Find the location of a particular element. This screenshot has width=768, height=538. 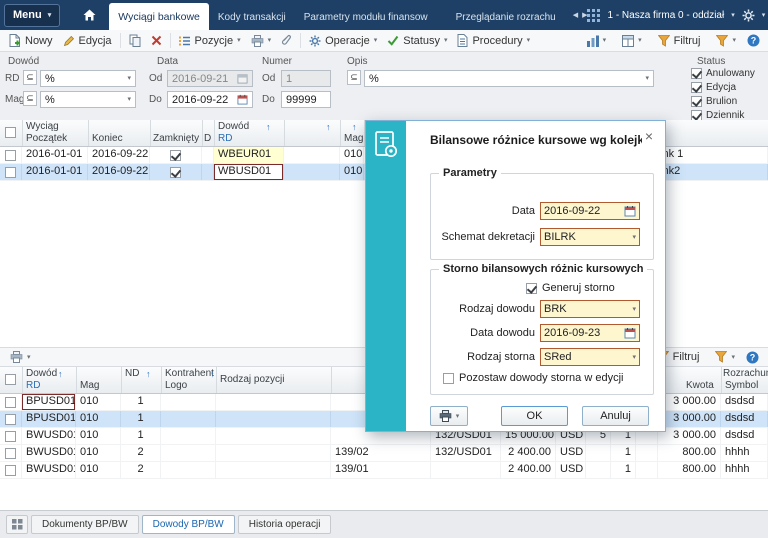

col-zamkniety: Zamknięty is located at coordinates (176, 139).